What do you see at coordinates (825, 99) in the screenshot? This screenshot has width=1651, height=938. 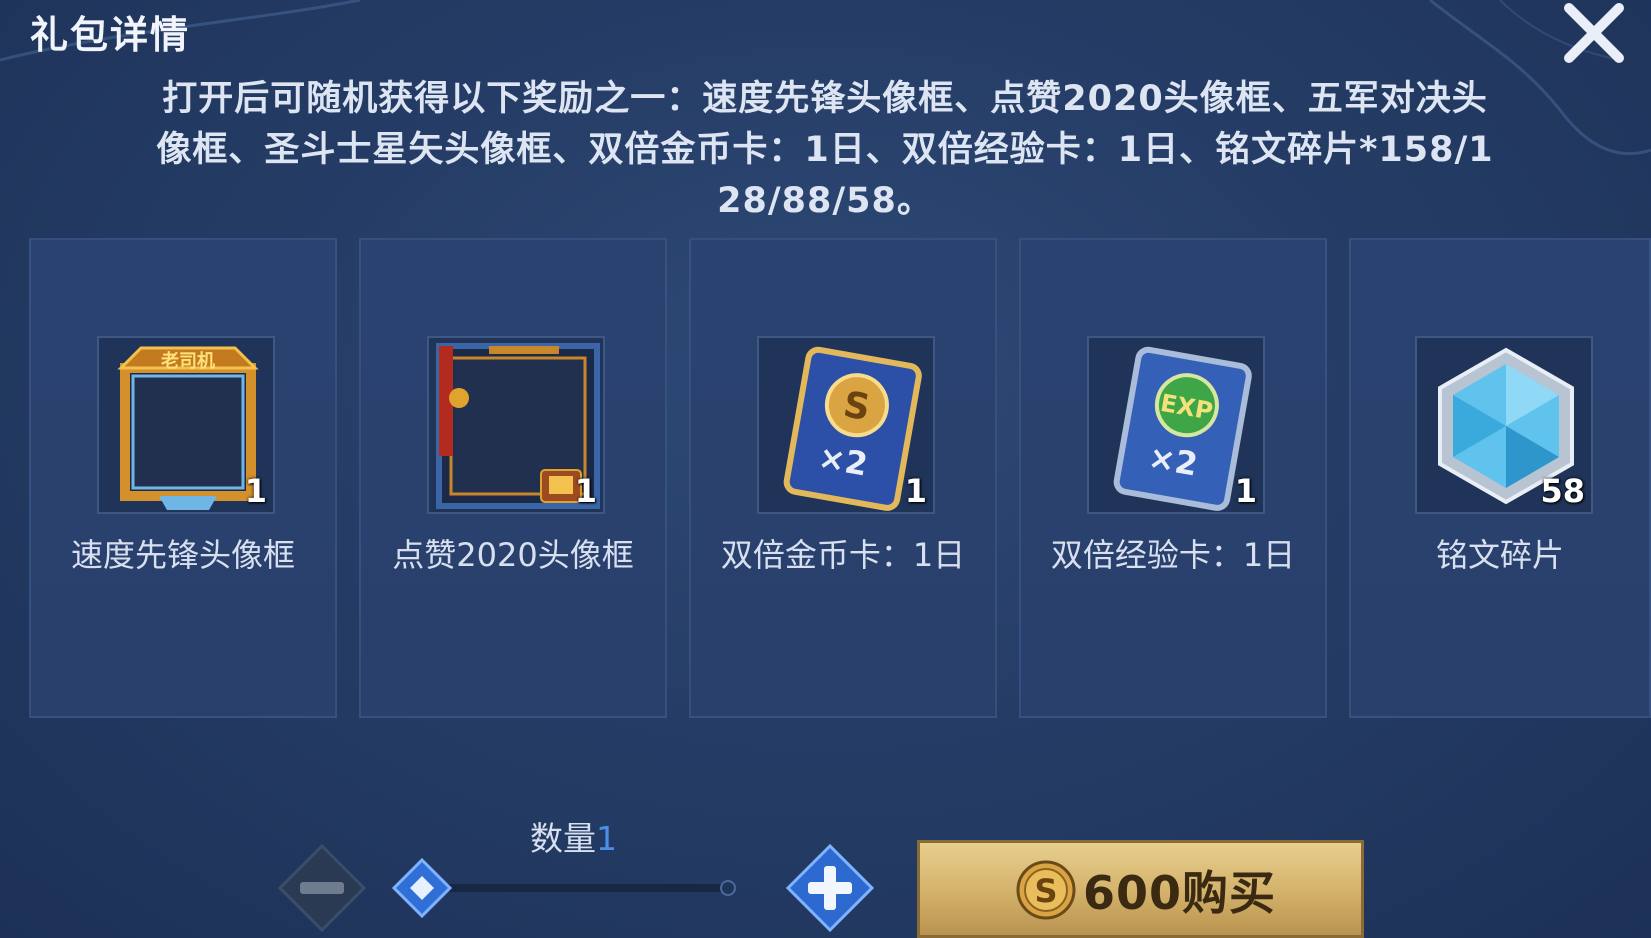 I see `description-line: 打开后可随机获得以下奖励之一：速度先锋头像框、点赞2020头像框、五军对决头` at bounding box center [825, 99].